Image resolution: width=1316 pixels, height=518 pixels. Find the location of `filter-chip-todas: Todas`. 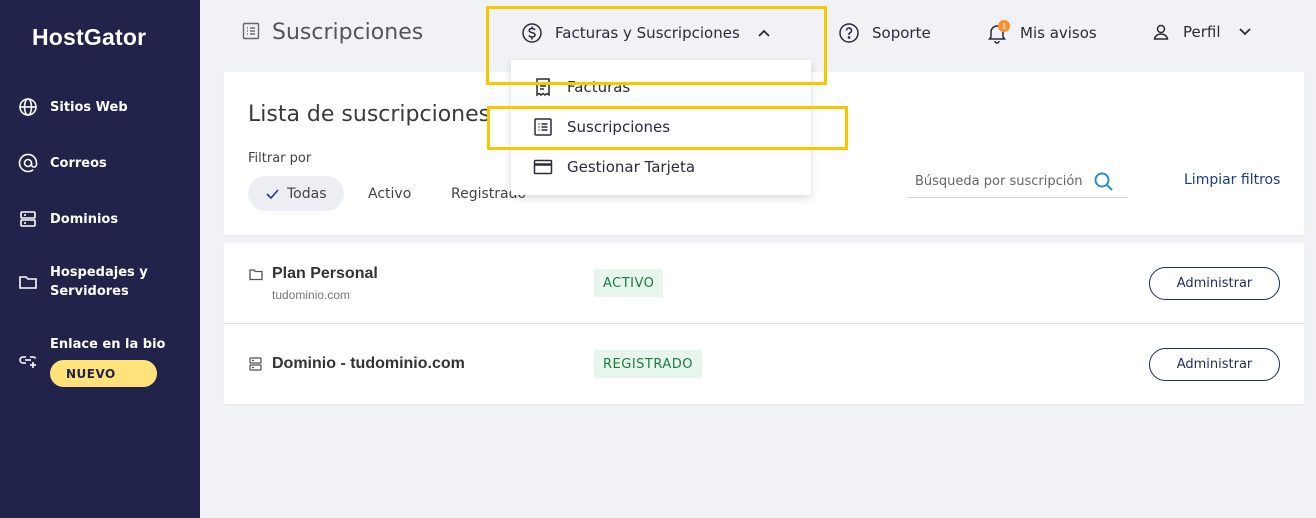

filter-chip-todas: Todas is located at coordinates (296, 193).